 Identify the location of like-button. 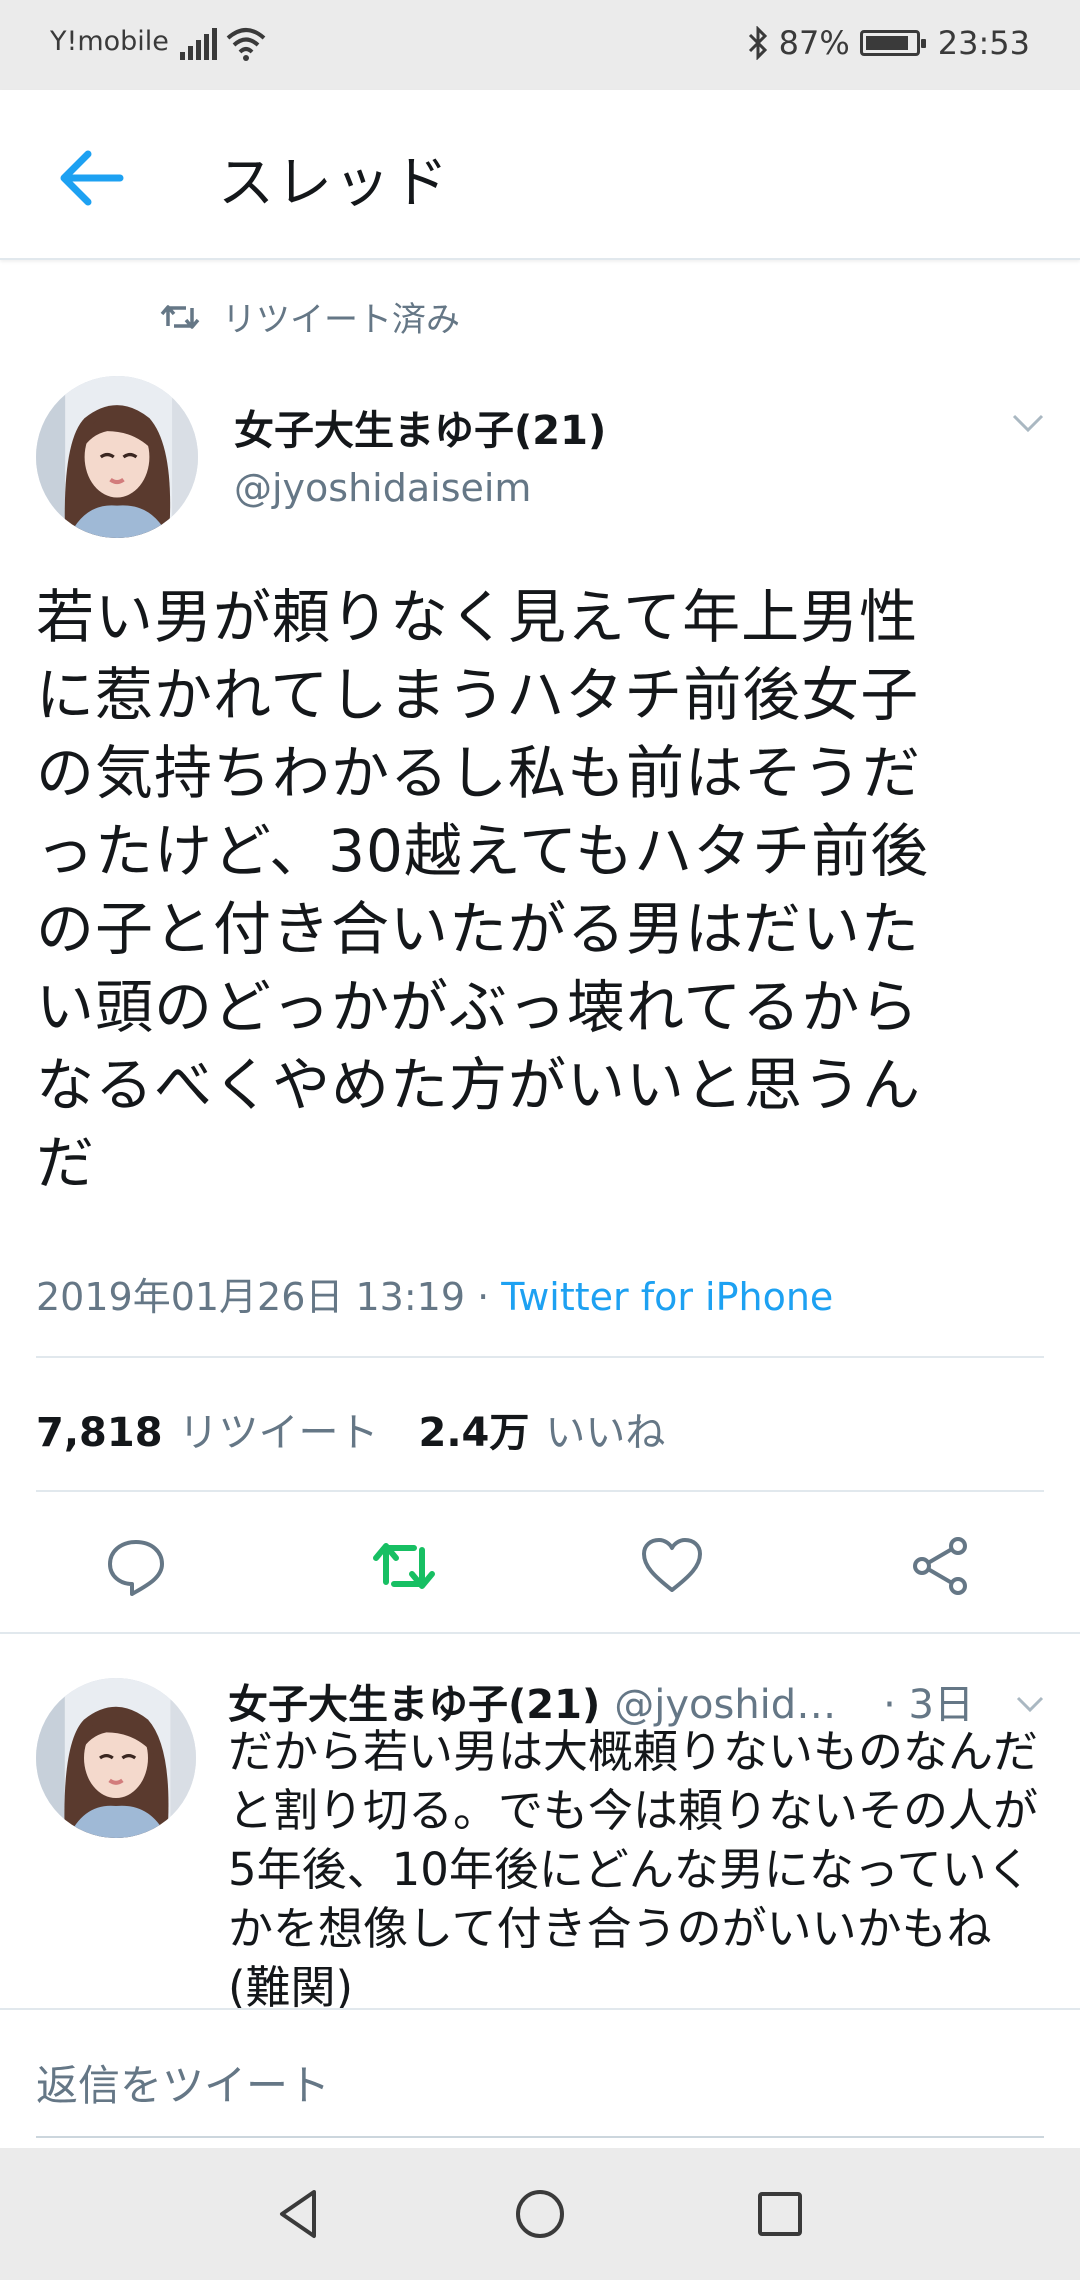
(672, 1566).